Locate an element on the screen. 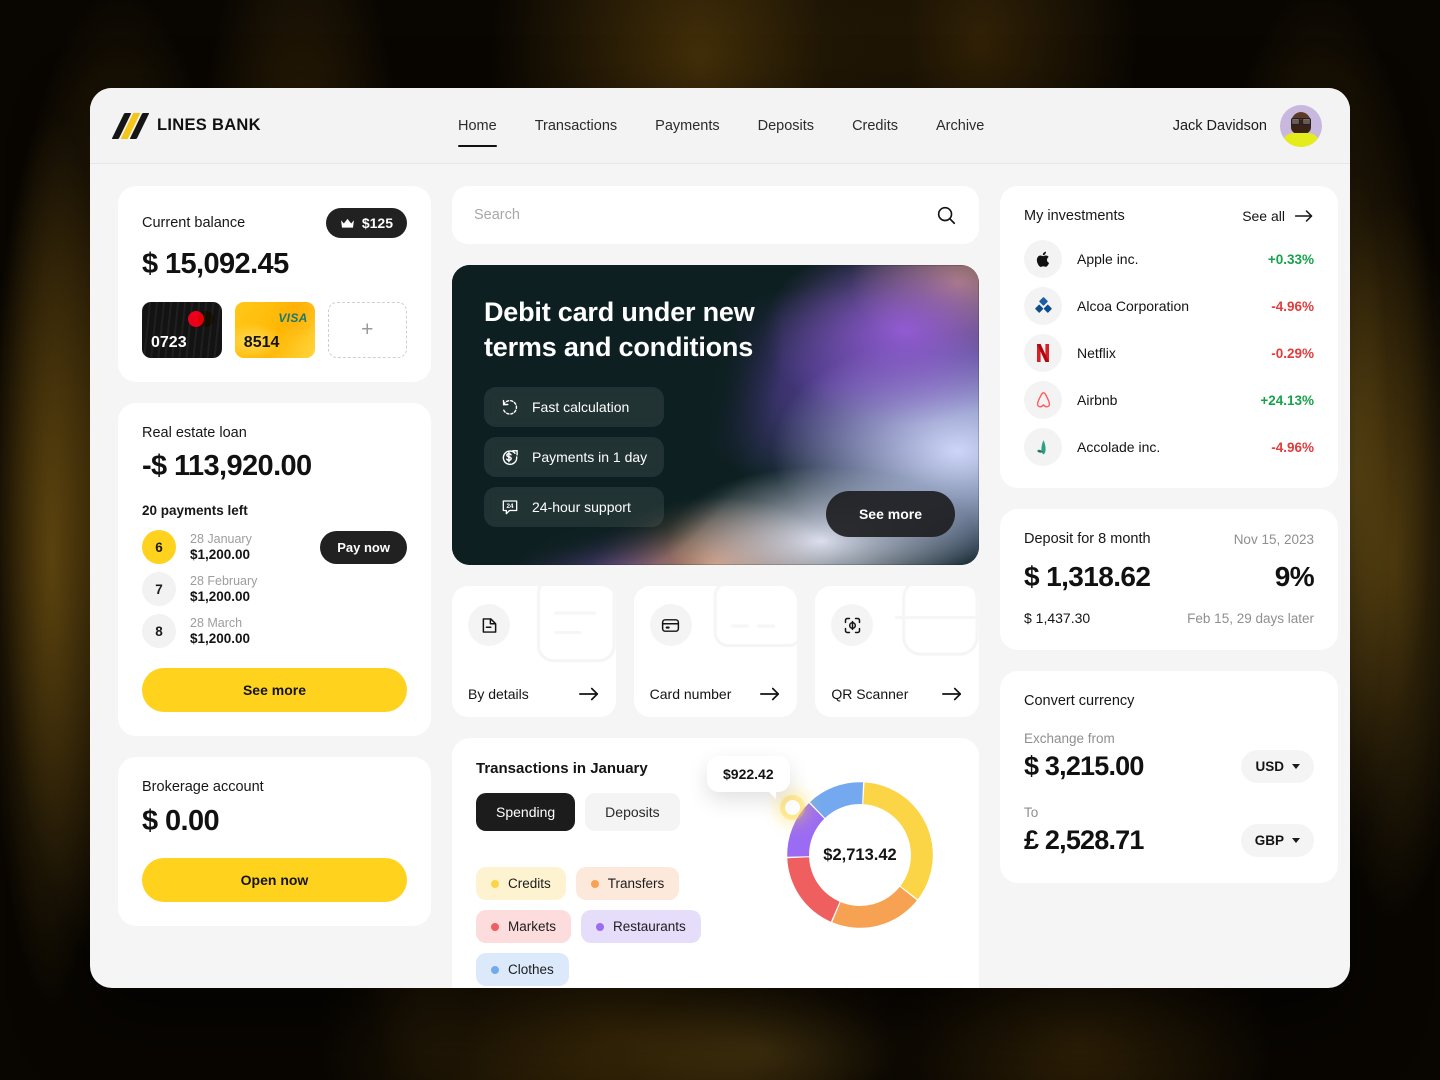 This screenshot has width=1440, height=1080. legend-chip-credits: Credits is located at coordinates (521, 883).